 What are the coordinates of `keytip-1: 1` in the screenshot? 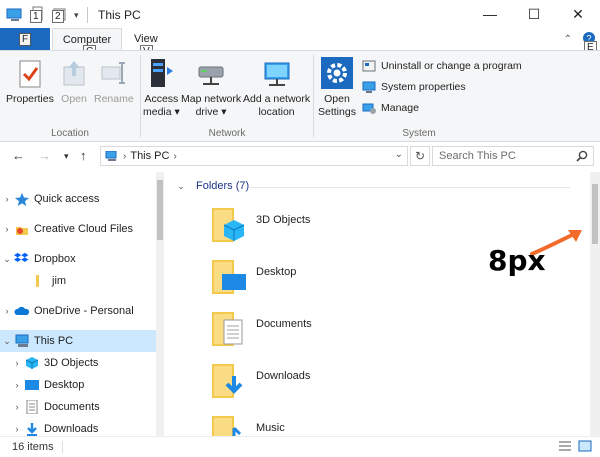 It's located at (36, 16).